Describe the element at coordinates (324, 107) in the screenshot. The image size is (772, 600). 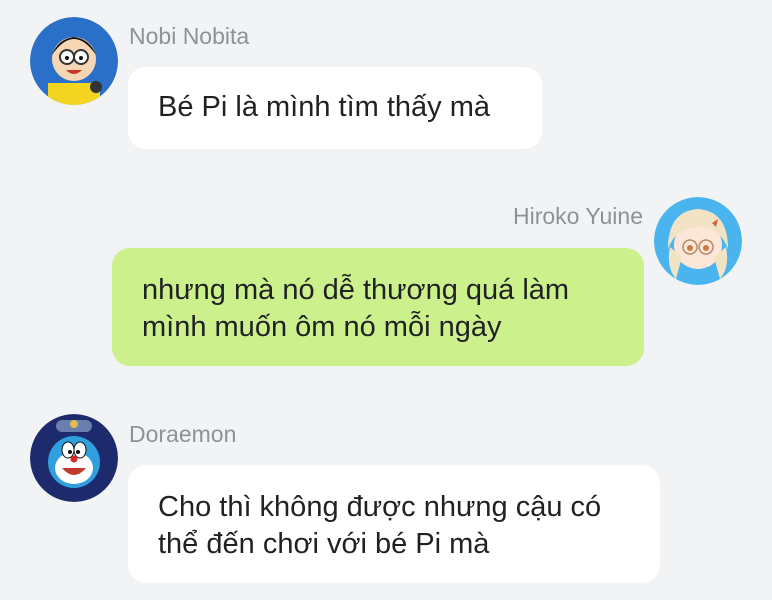
I see `message-text: Bé Pi là mình tìm thấy mà` at that location.